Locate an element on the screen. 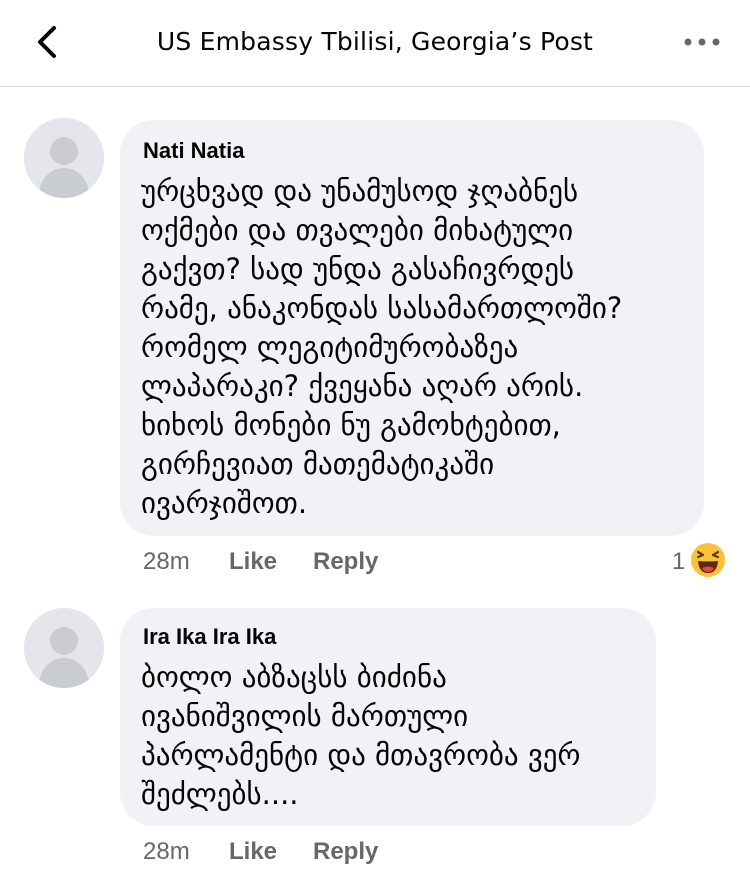  reaction-count: 1 is located at coordinates (678, 562).